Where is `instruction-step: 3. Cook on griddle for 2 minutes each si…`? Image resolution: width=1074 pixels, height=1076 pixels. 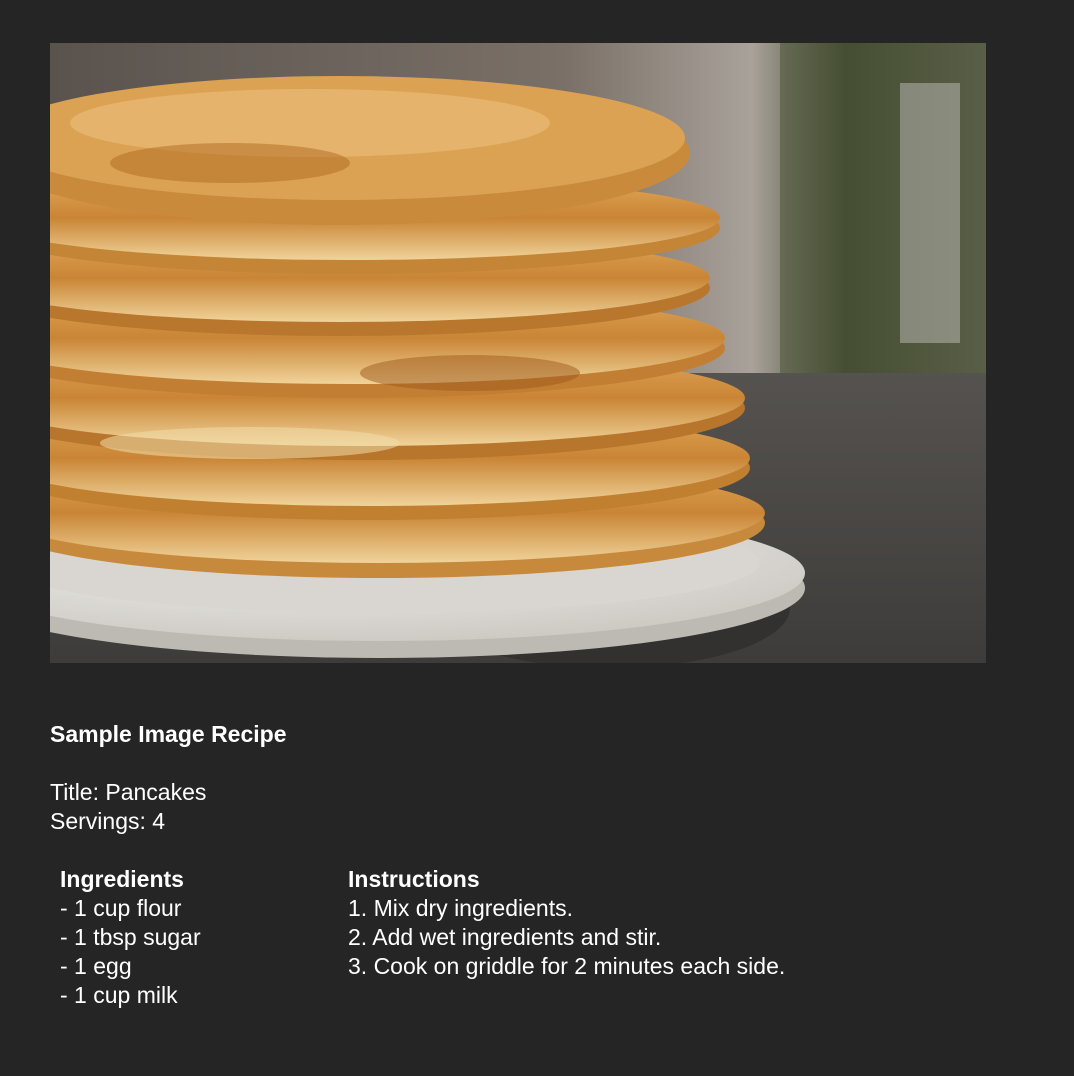
instruction-step: 3. Cook on griddle for 2 minutes each si… is located at coordinates (567, 966).